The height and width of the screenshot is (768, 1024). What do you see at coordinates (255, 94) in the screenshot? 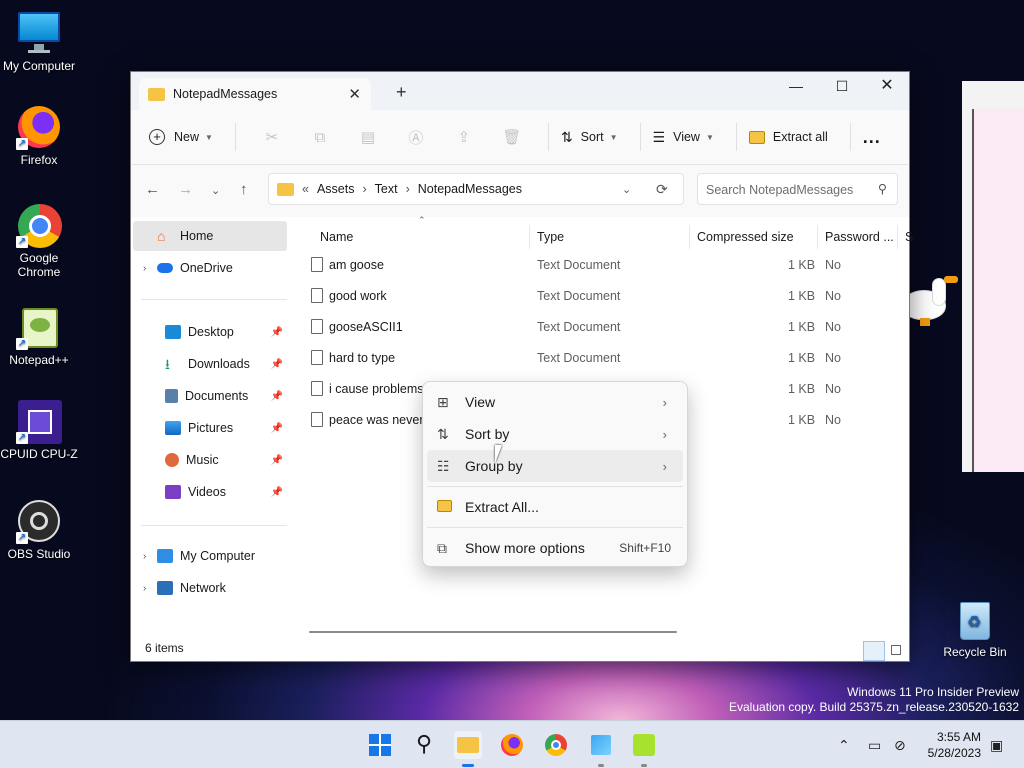
I see `explorer-tab: NotepadMessages ✕` at bounding box center [255, 94].